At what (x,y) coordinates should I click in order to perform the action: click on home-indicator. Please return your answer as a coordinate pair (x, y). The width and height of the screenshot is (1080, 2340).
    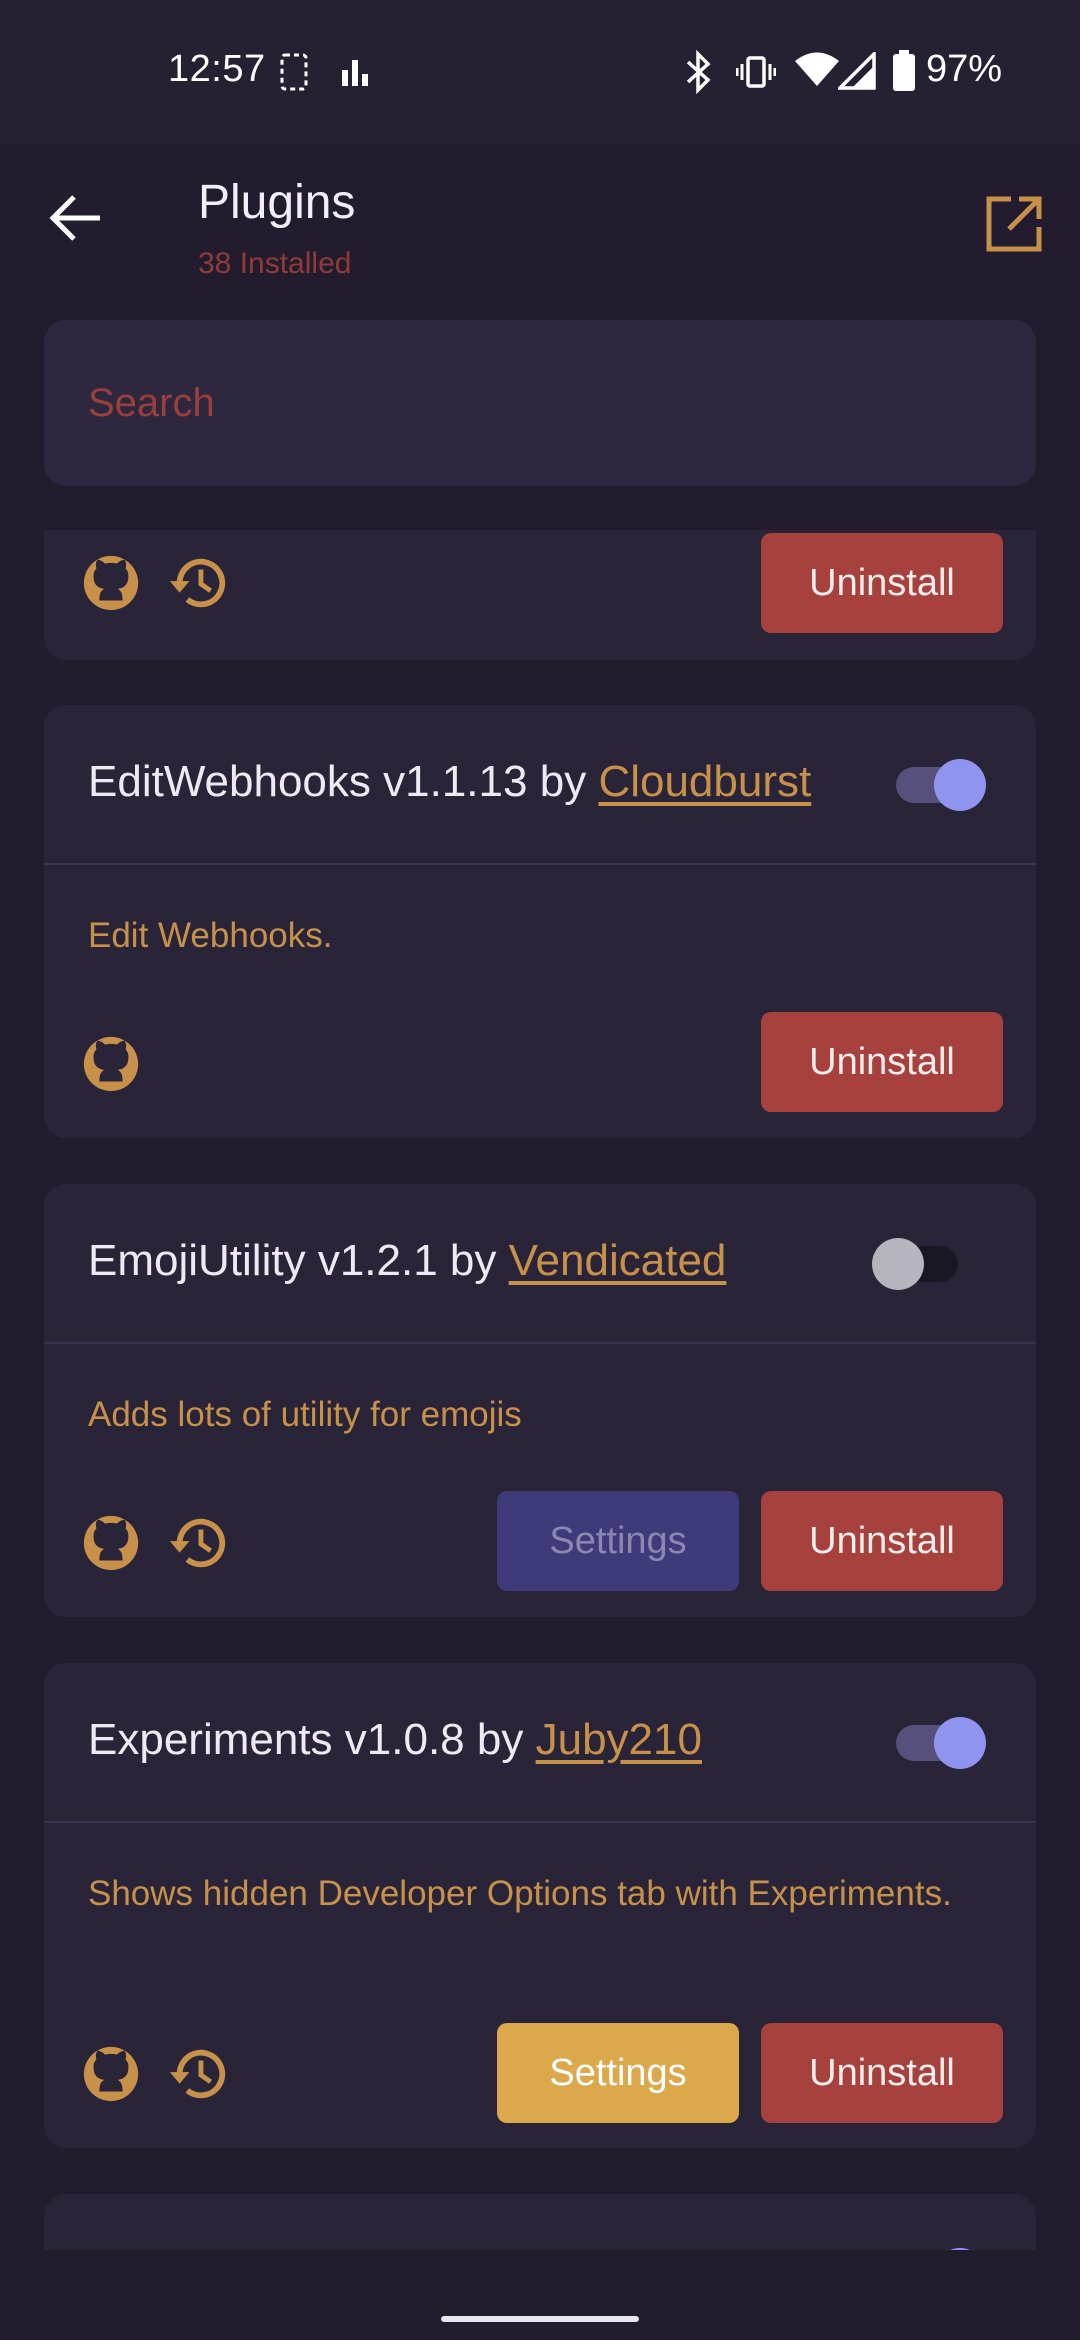
    Looking at the image, I should click on (540, 2319).